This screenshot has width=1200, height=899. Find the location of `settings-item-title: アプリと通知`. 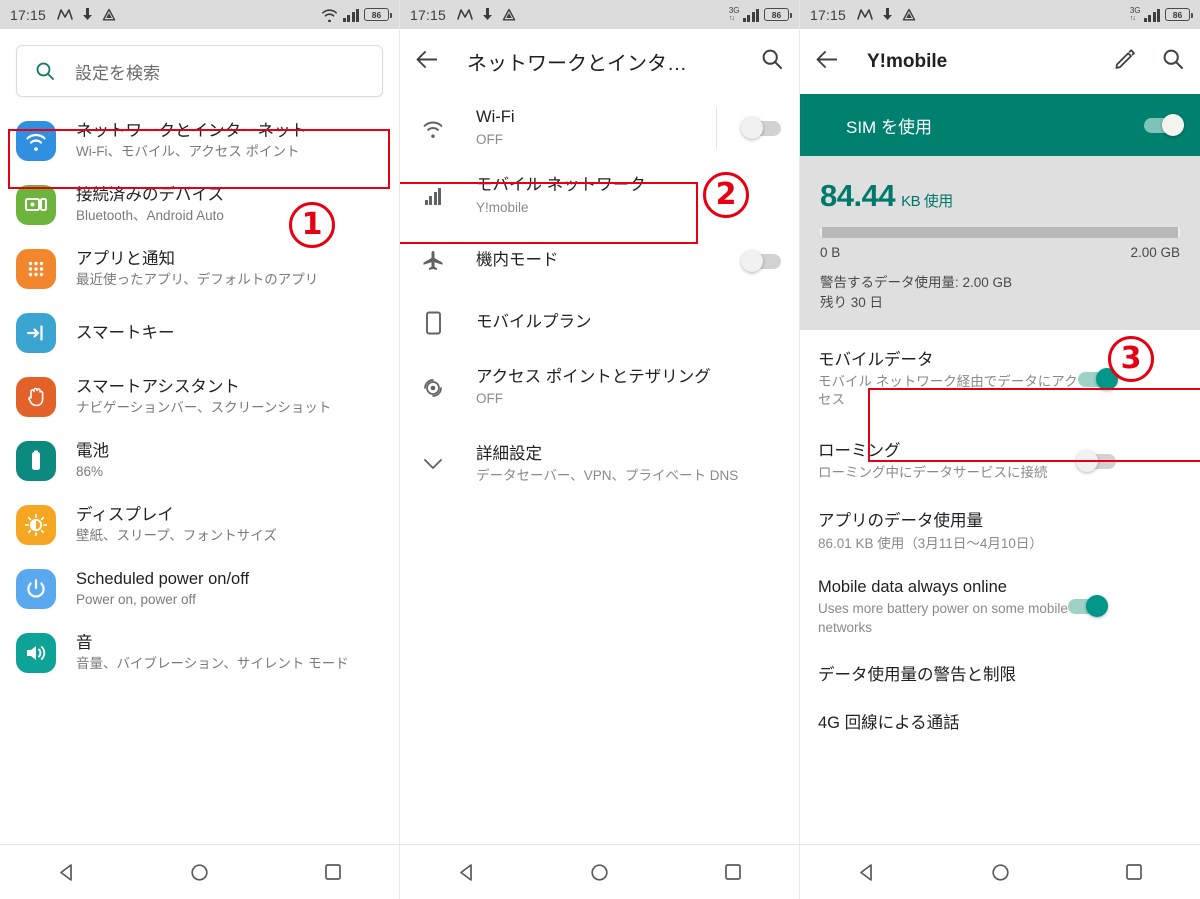

settings-item-title: アプリと通知 is located at coordinates (125, 258).